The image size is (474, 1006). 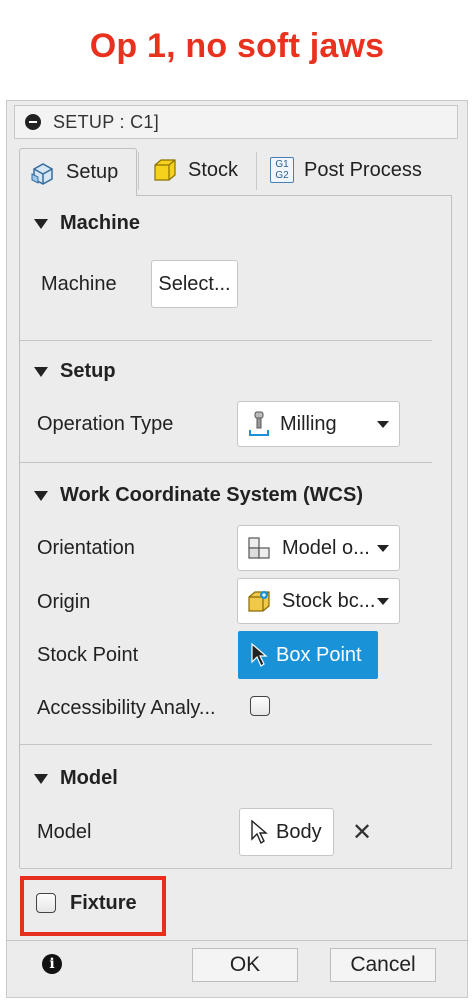 What do you see at coordinates (89, 778) in the screenshot?
I see `section-model-title: Model` at bounding box center [89, 778].